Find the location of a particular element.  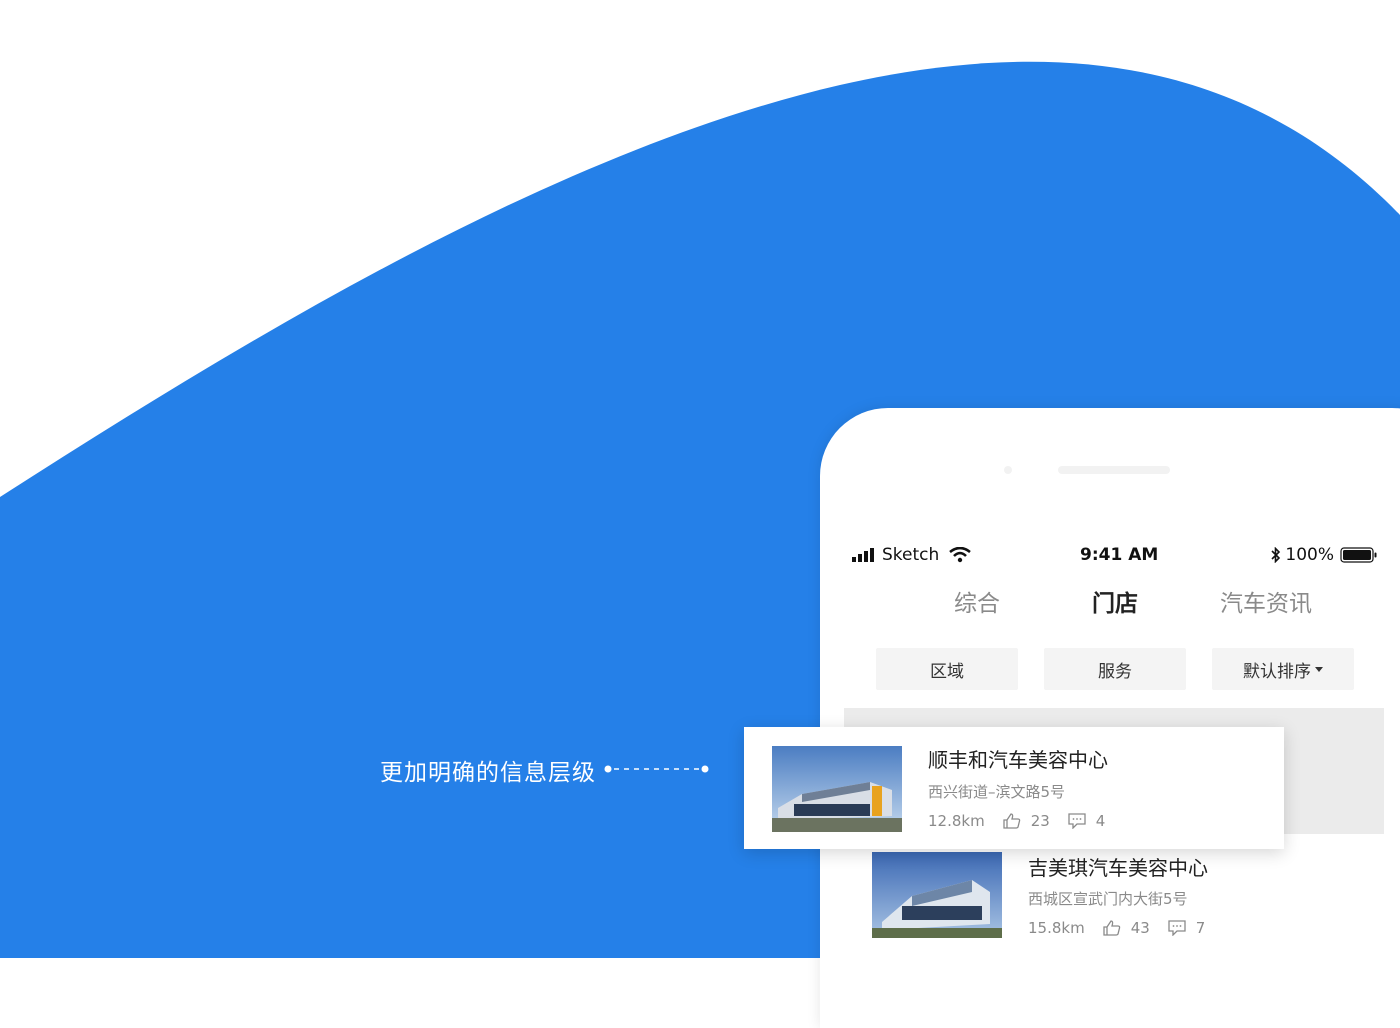

store-comments: 7 is located at coordinates (1200, 928).